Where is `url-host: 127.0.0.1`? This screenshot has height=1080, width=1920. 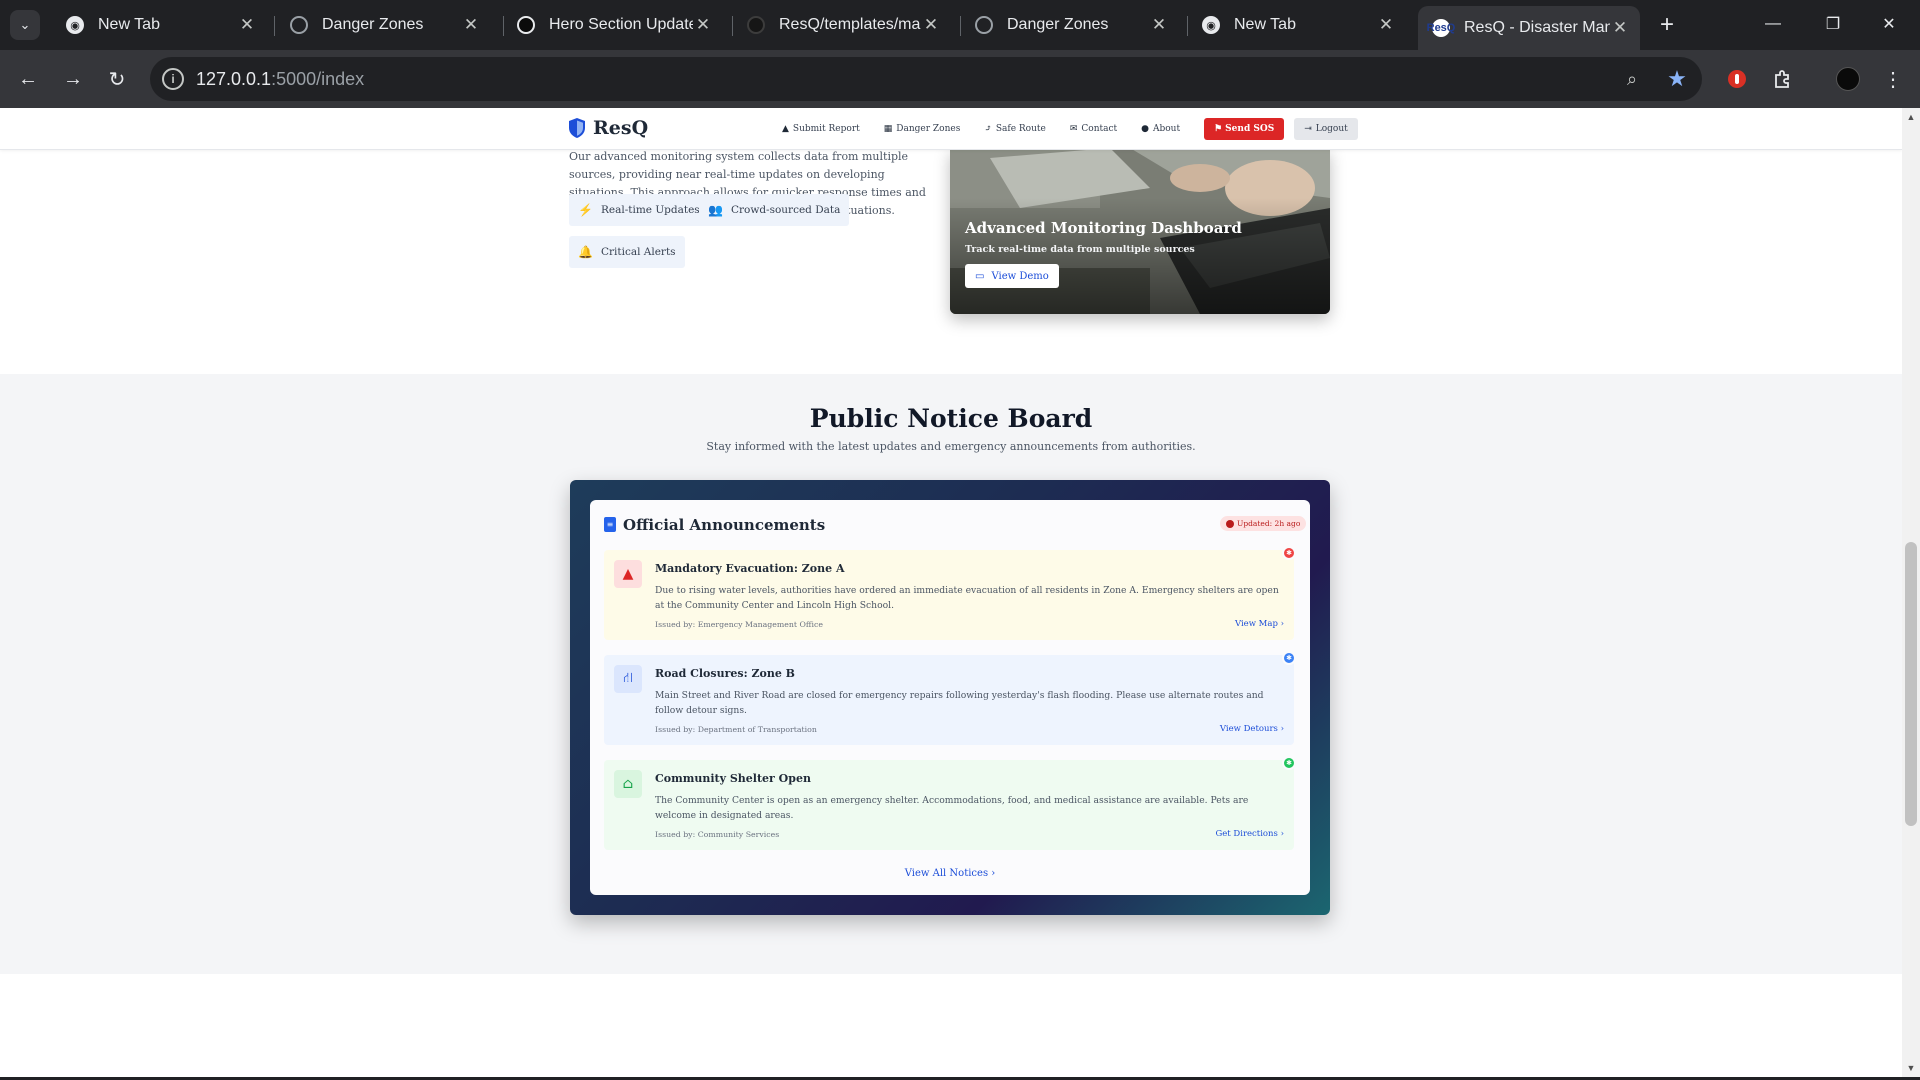
url-host: 127.0.0.1 is located at coordinates (234, 79).